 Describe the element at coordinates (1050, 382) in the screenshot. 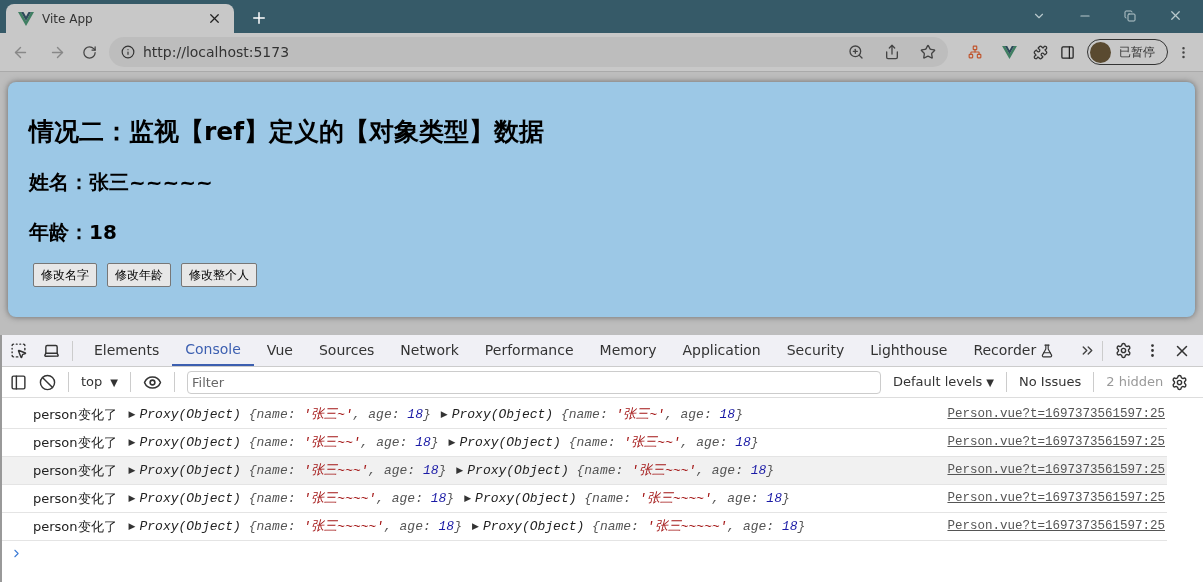

I see `issues-label: No Issues` at that location.